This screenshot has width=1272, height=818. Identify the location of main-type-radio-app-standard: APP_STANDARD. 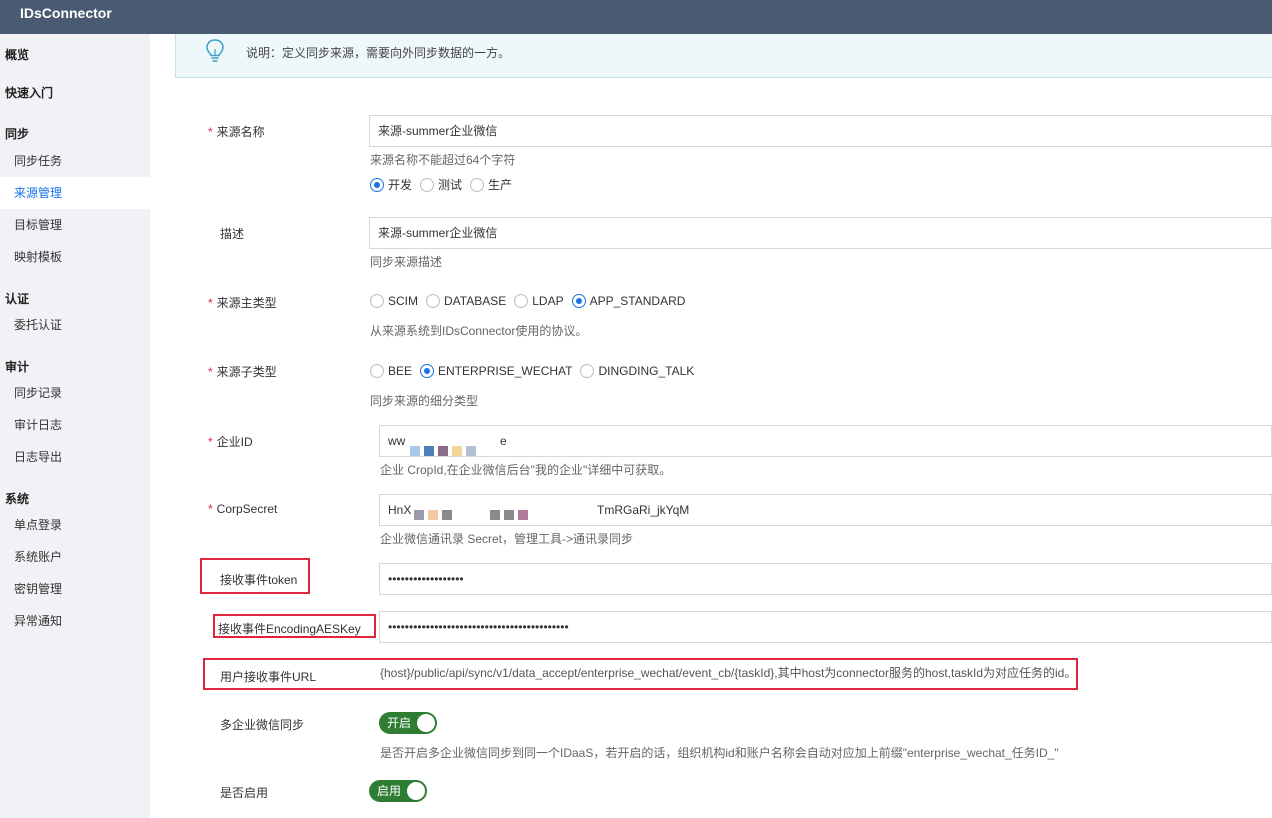
(628, 301).